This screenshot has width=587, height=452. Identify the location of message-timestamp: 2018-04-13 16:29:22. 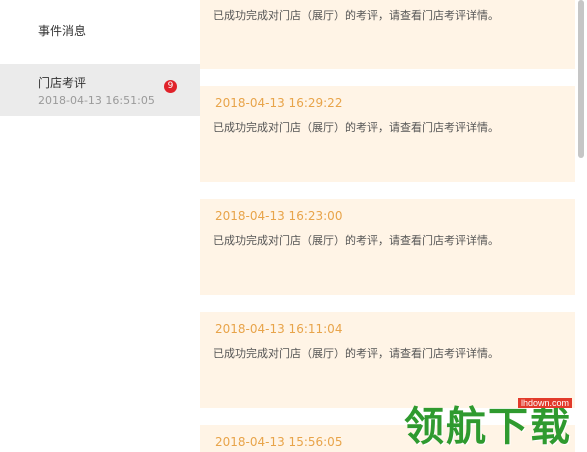
(279, 103).